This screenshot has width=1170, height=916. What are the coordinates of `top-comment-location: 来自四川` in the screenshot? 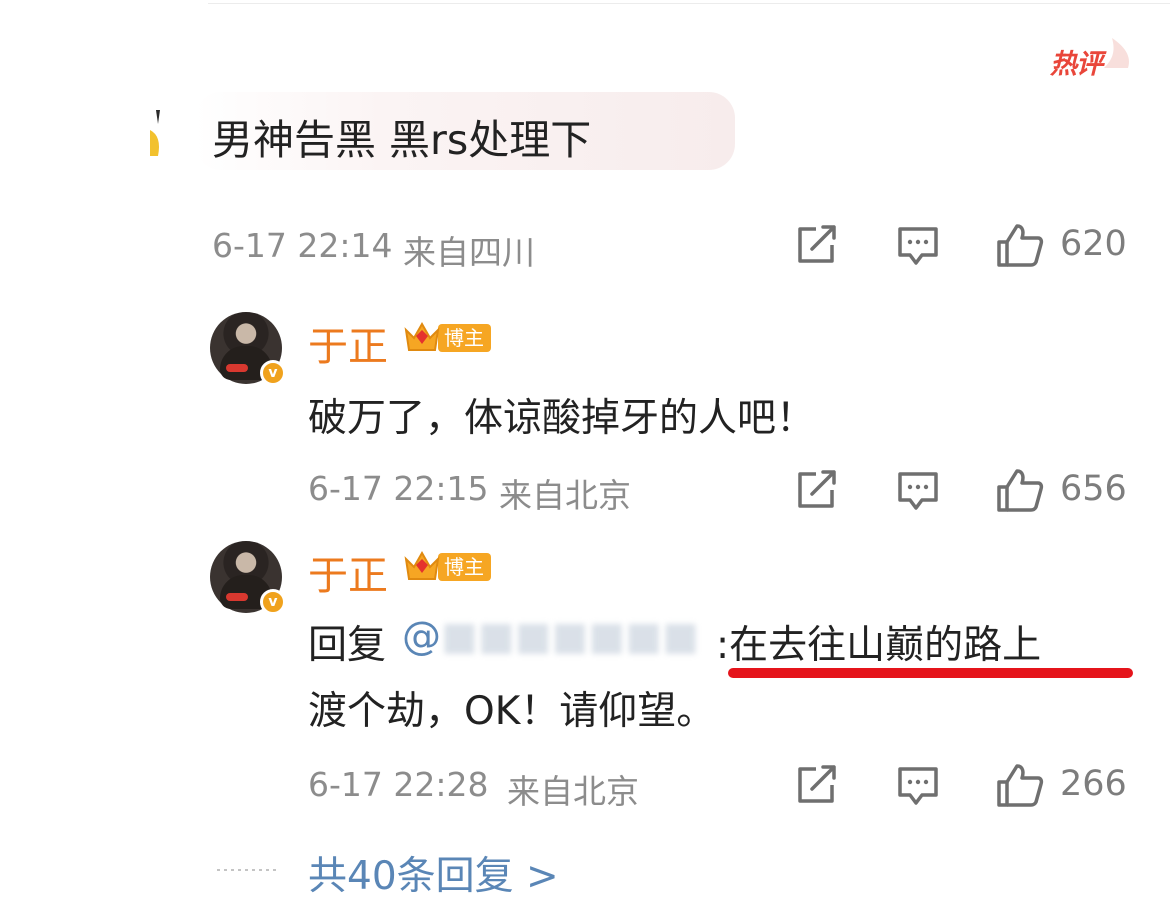 It's located at (469, 252).